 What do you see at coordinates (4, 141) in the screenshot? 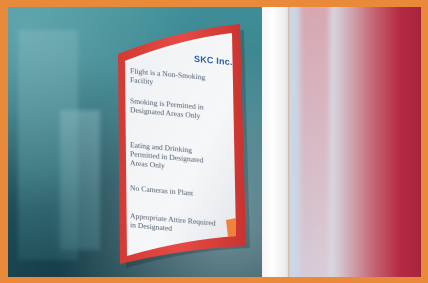
I see `orange-border-left` at bounding box center [4, 141].